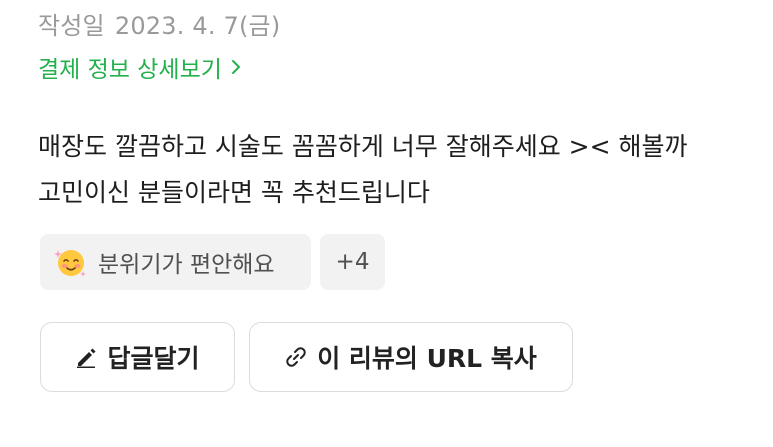 This screenshot has width=773, height=447. I want to click on date-label: 작성일, so click(71, 26).